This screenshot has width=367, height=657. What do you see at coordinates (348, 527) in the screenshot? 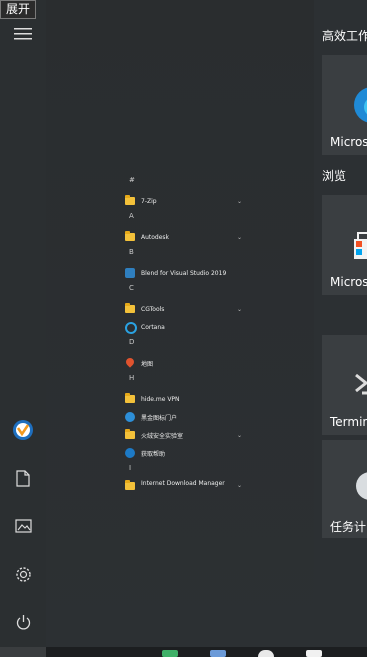
I see `tile-label: 任务计` at bounding box center [348, 527].